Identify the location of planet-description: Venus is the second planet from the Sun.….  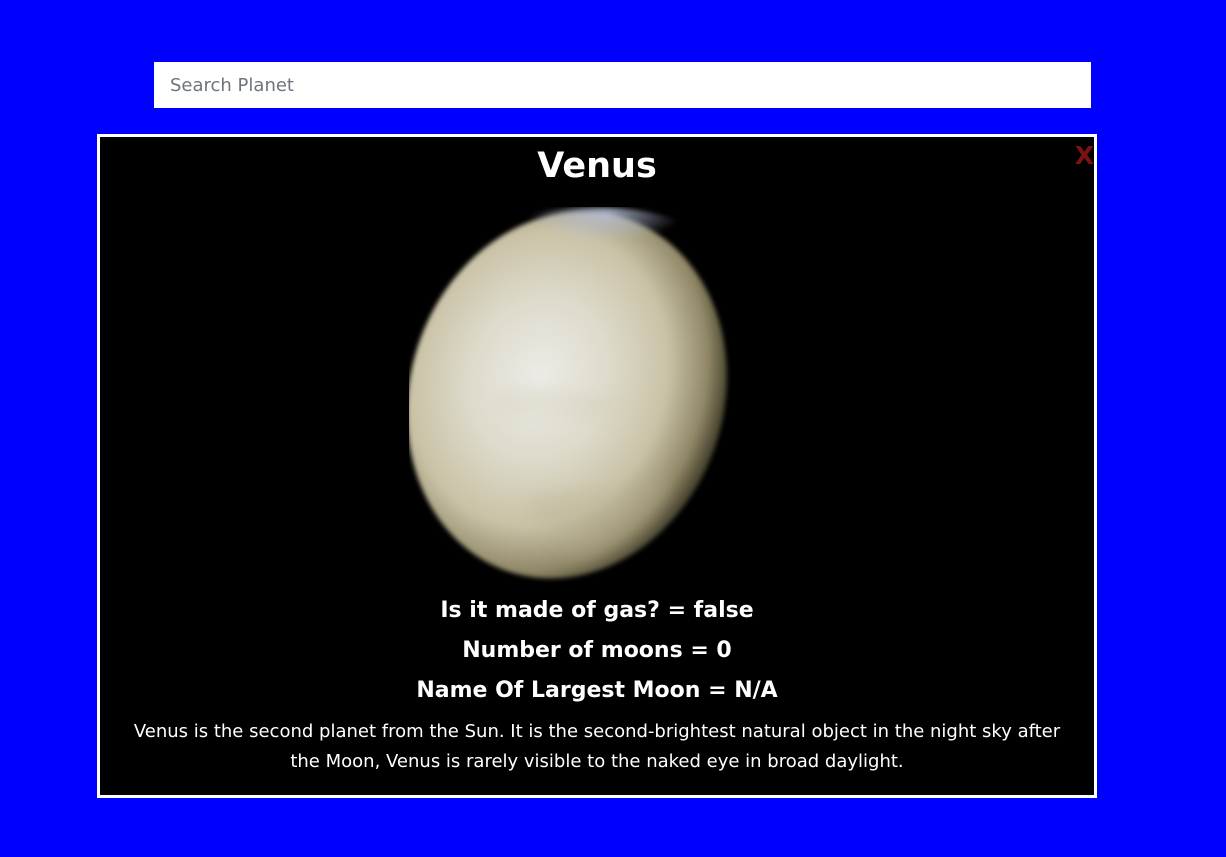
(597, 746).